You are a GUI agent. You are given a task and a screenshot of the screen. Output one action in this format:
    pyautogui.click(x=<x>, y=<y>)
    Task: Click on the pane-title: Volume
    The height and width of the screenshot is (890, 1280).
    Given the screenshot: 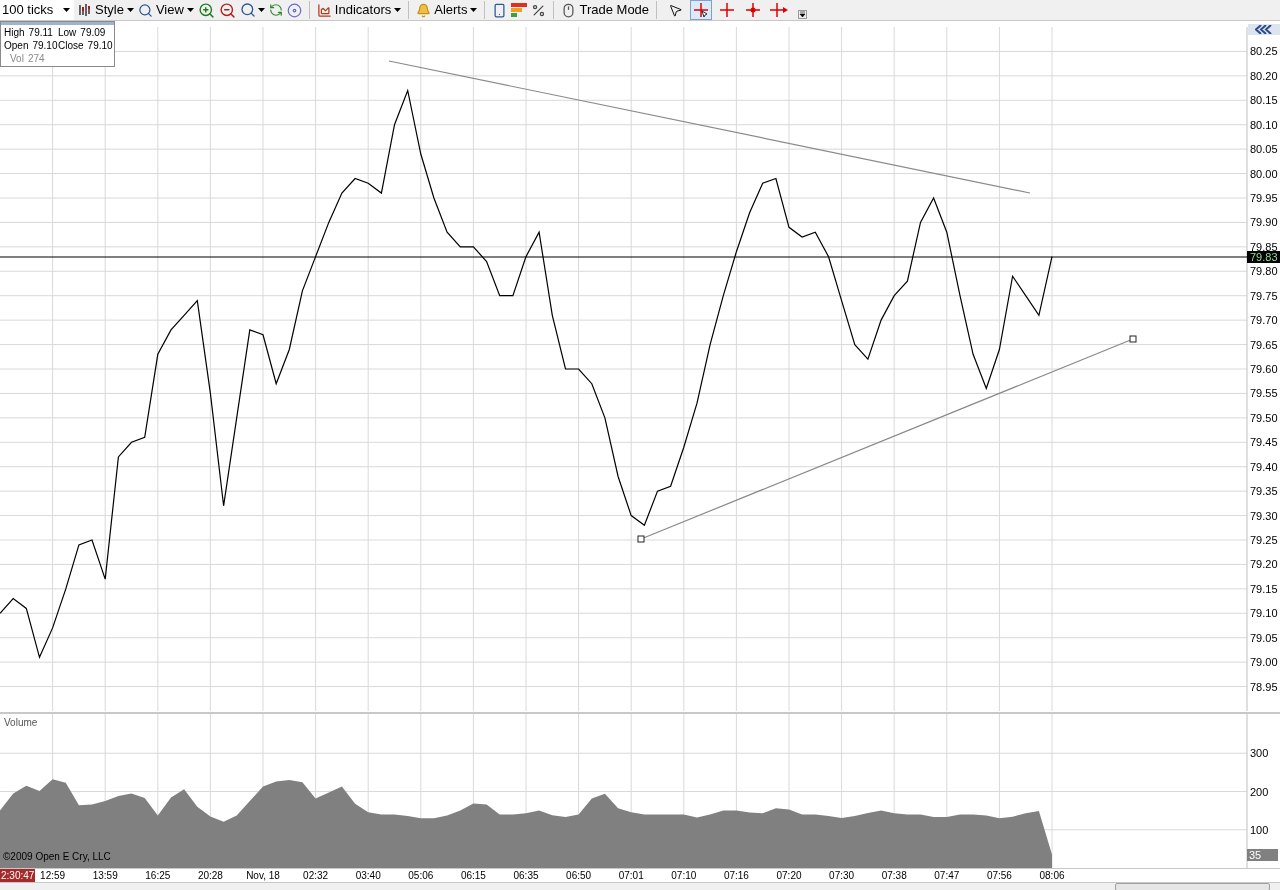 What is the action you would take?
    pyautogui.click(x=21, y=722)
    